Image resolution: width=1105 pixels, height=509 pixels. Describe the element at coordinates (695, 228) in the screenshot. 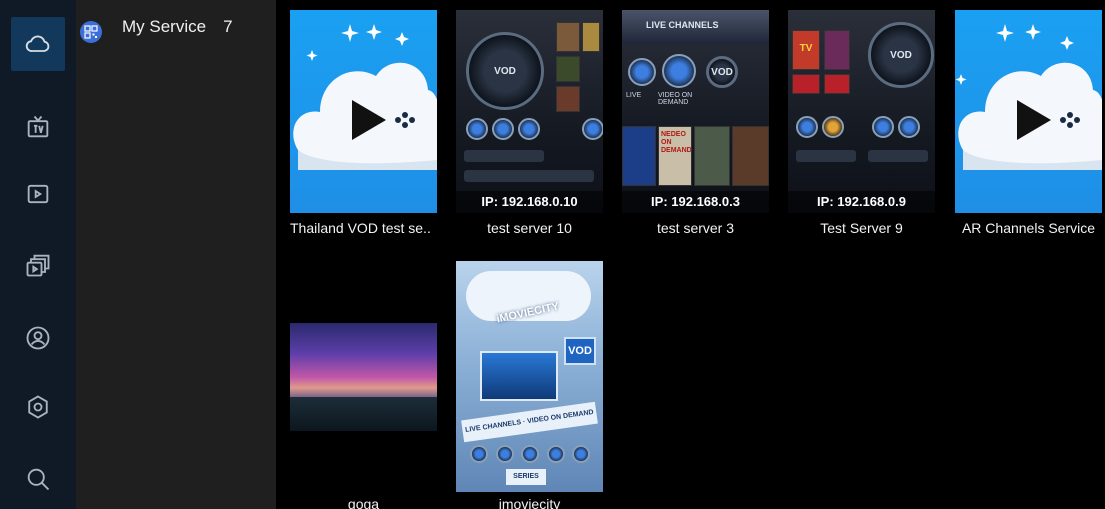

I see `tile-caption: test server 3` at that location.